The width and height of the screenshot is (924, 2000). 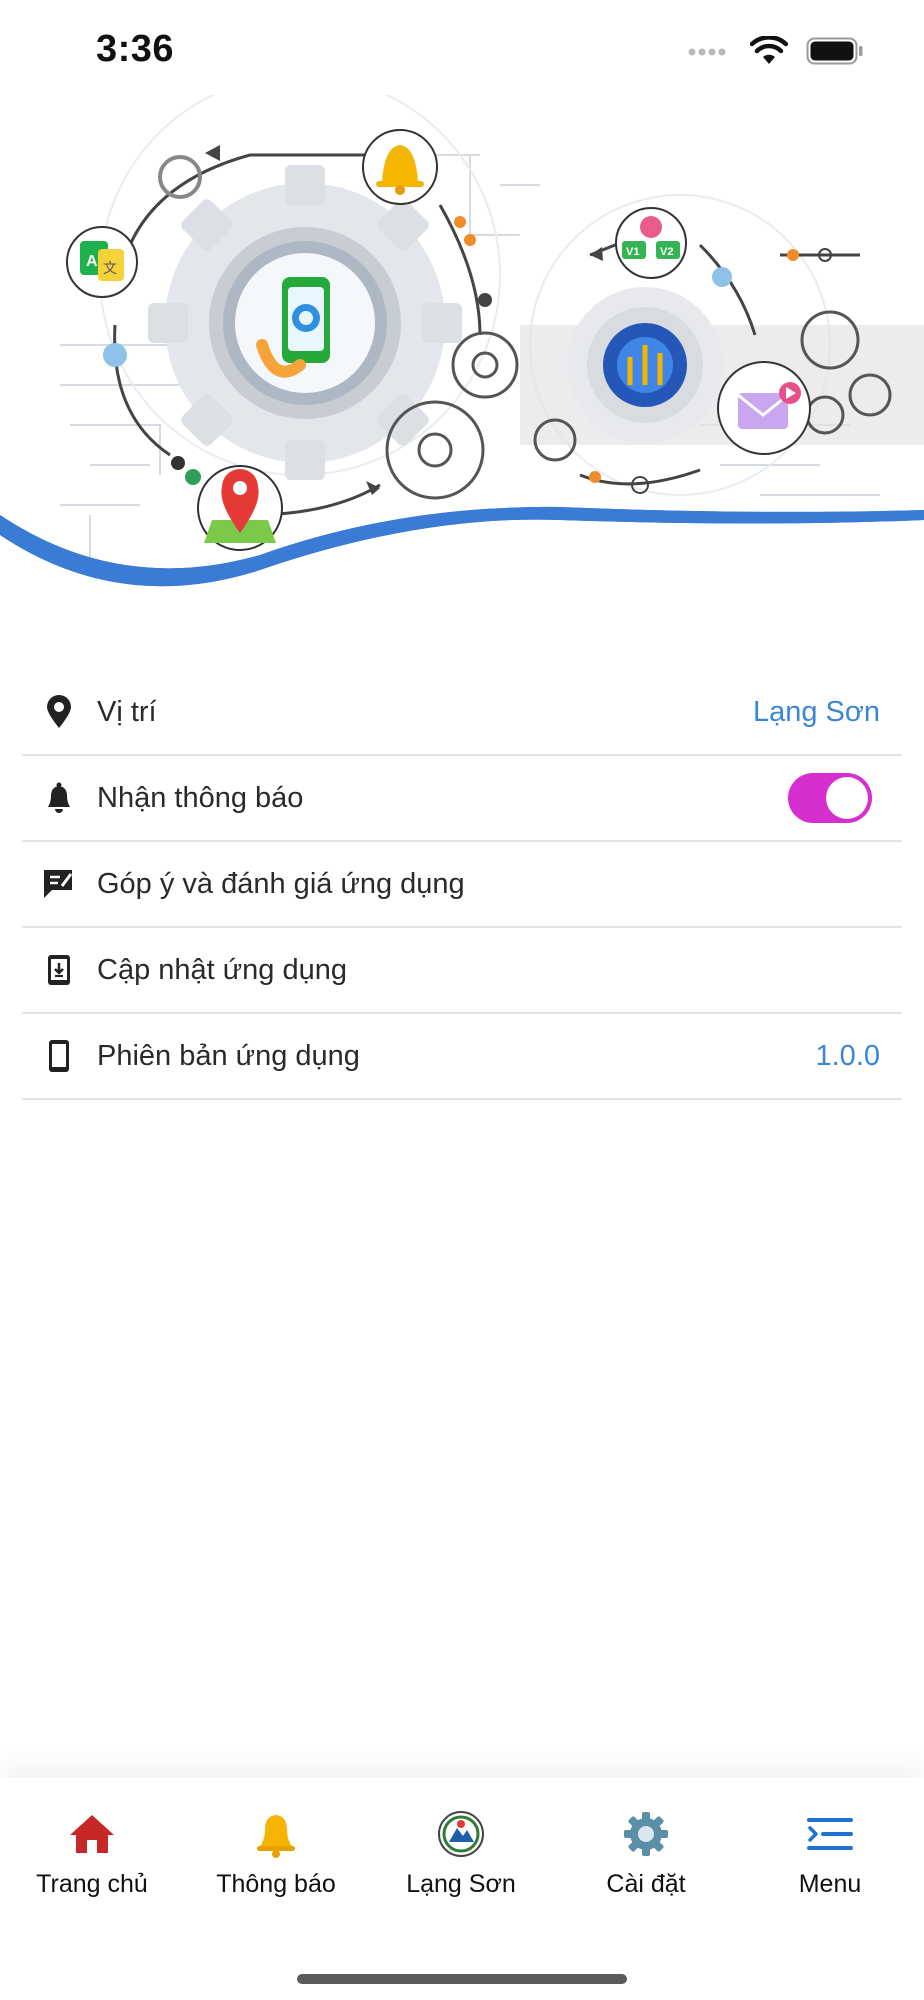 I want to click on status-time: 3:36, so click(x=135, y=49).